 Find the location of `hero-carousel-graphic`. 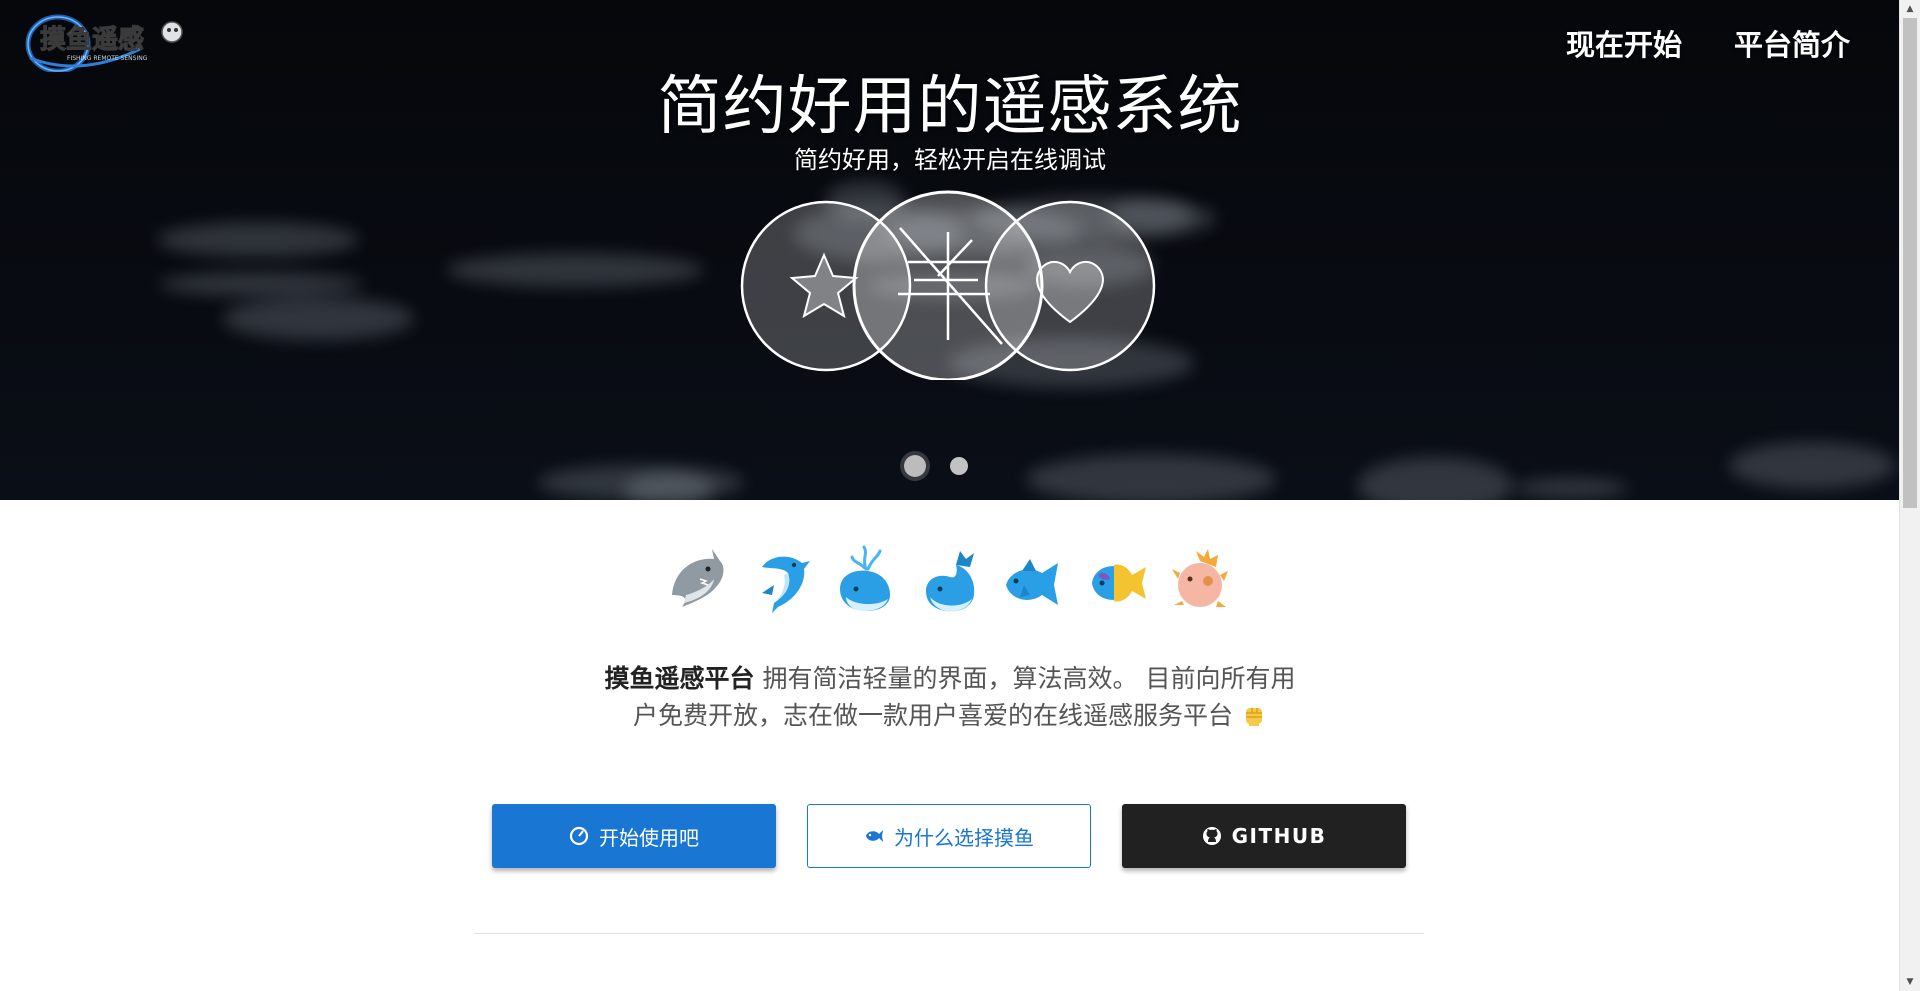

hero-carousel-graphic is located at coordinates (948, 285).